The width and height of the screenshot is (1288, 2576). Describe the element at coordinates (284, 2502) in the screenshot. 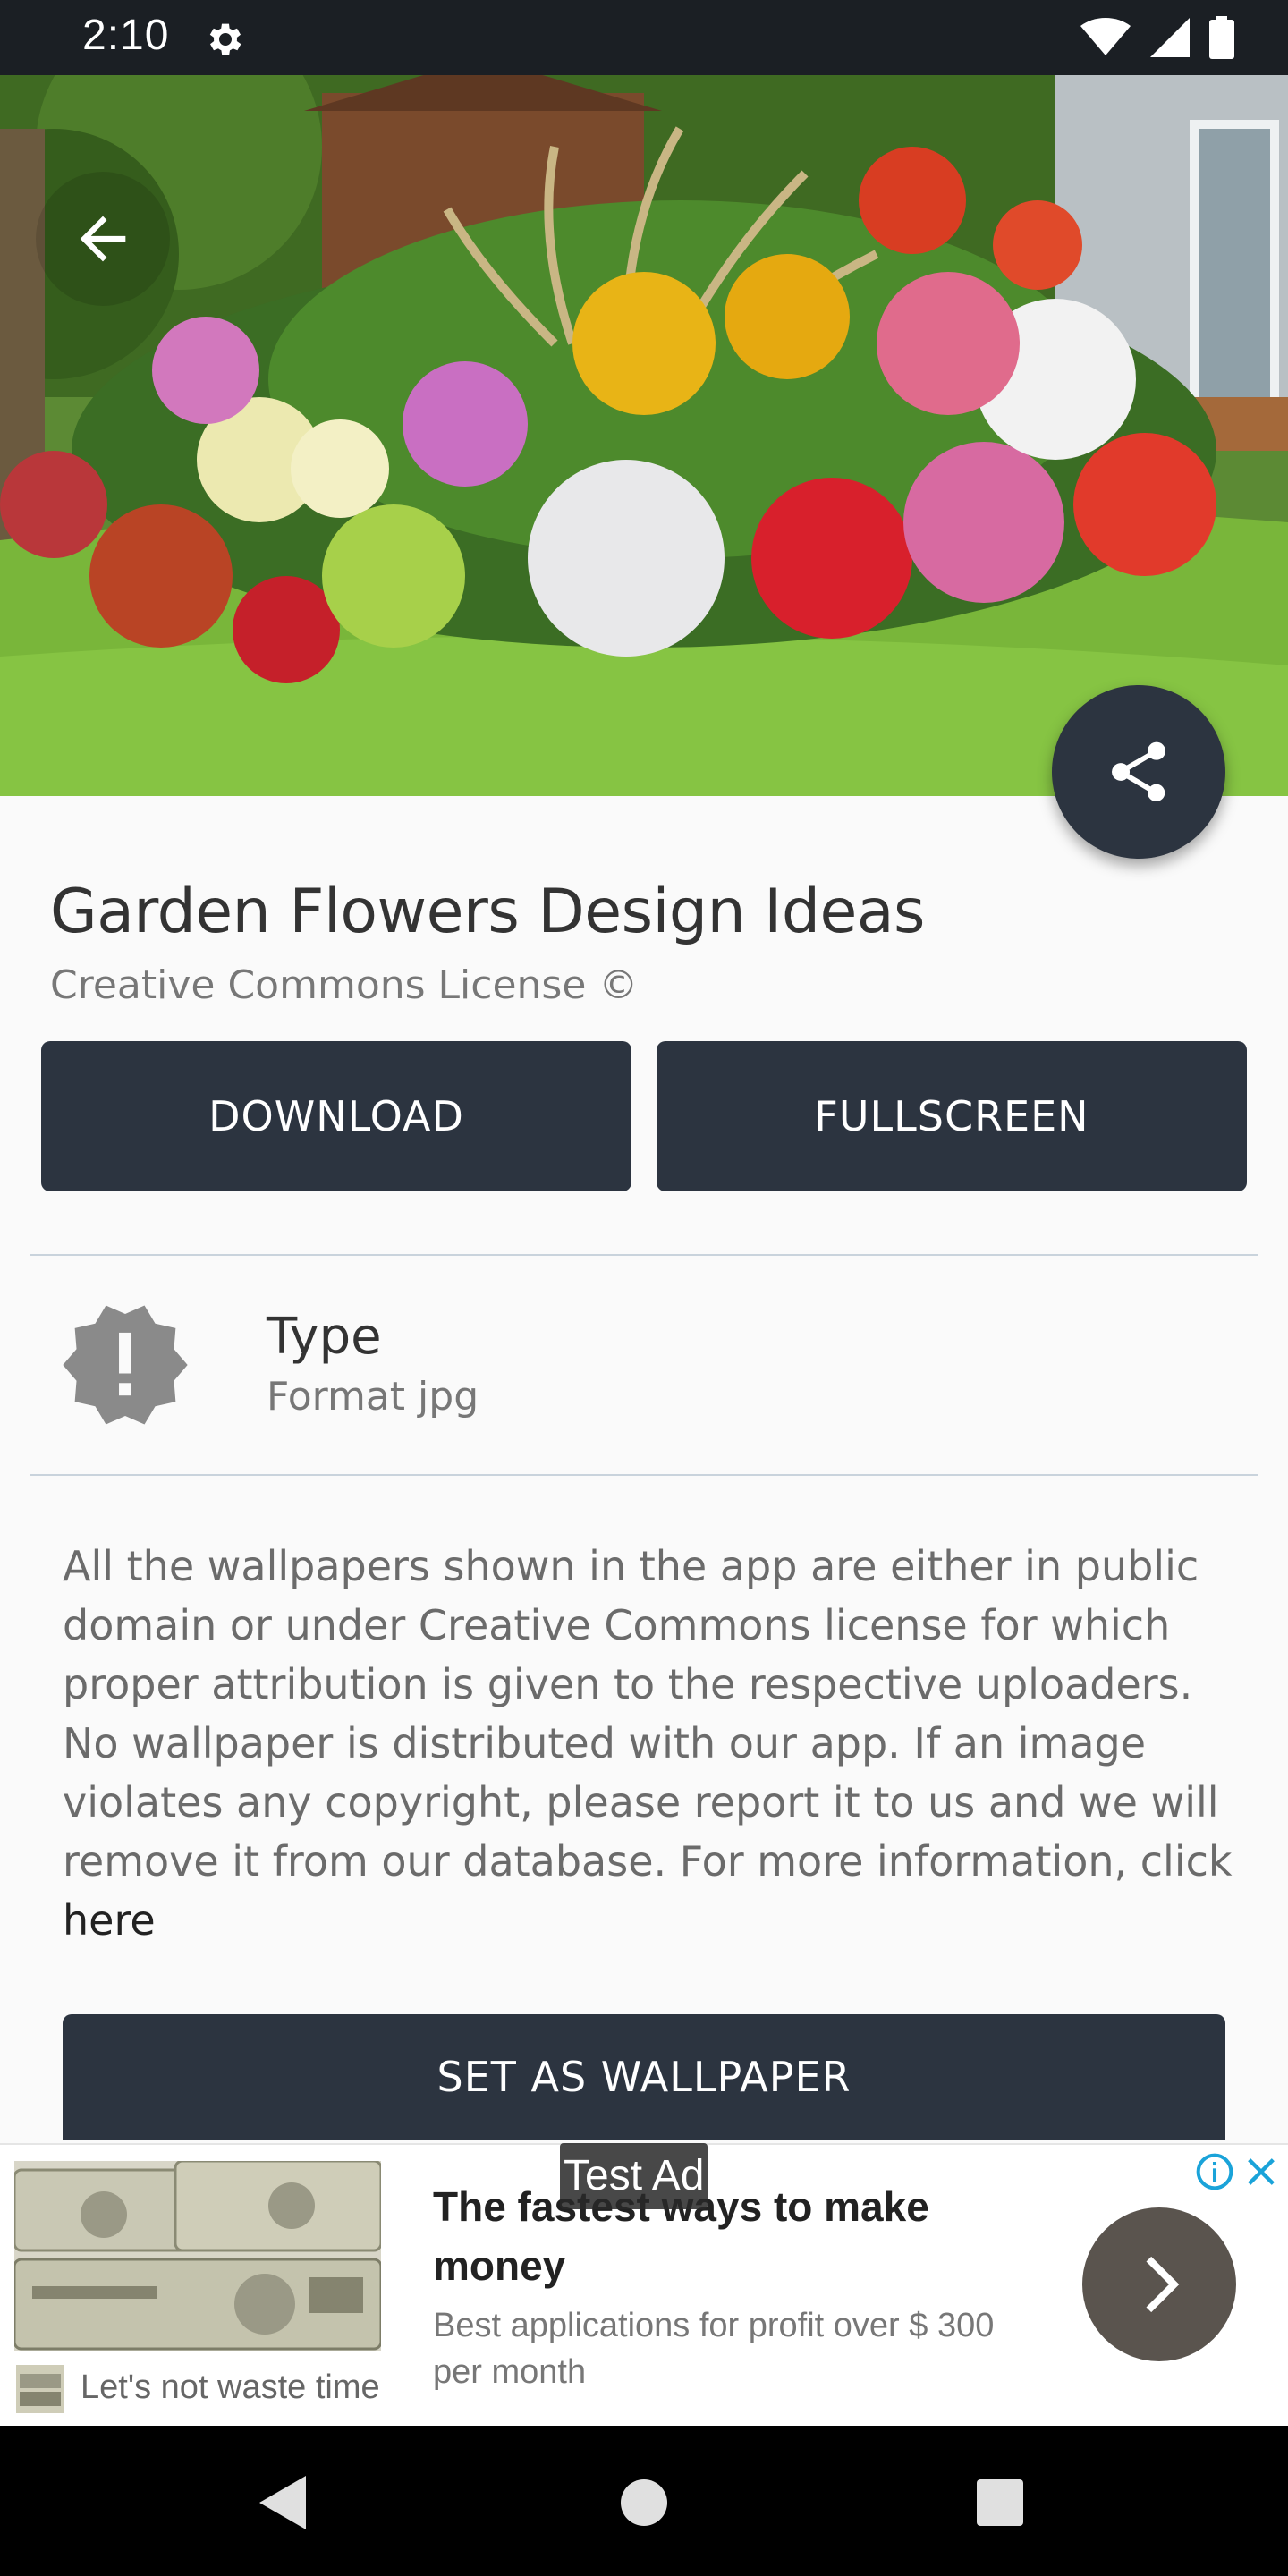

I see `nav-back-icon` at that location.